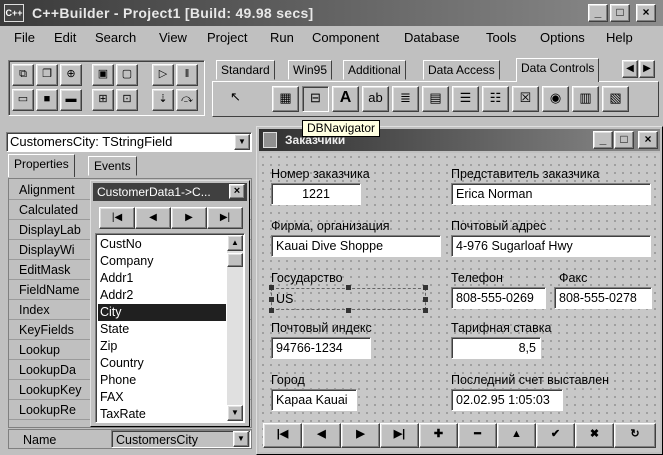 This screenshot has height=455, width=663. I want to click on last-record-button: ▶|, so click(399, 435).